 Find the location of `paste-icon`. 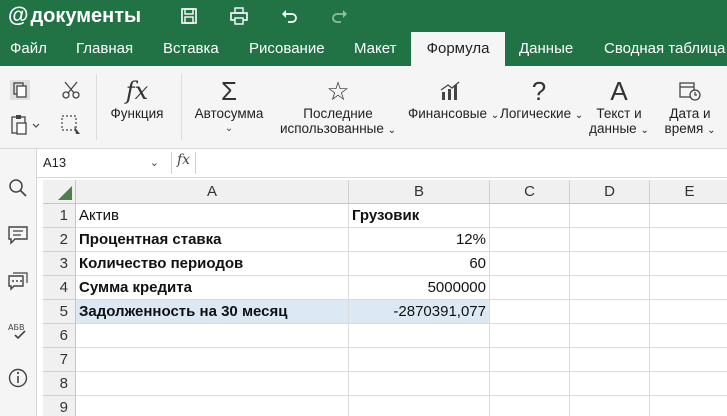

paste-icon is located at coordinates (25, 125).